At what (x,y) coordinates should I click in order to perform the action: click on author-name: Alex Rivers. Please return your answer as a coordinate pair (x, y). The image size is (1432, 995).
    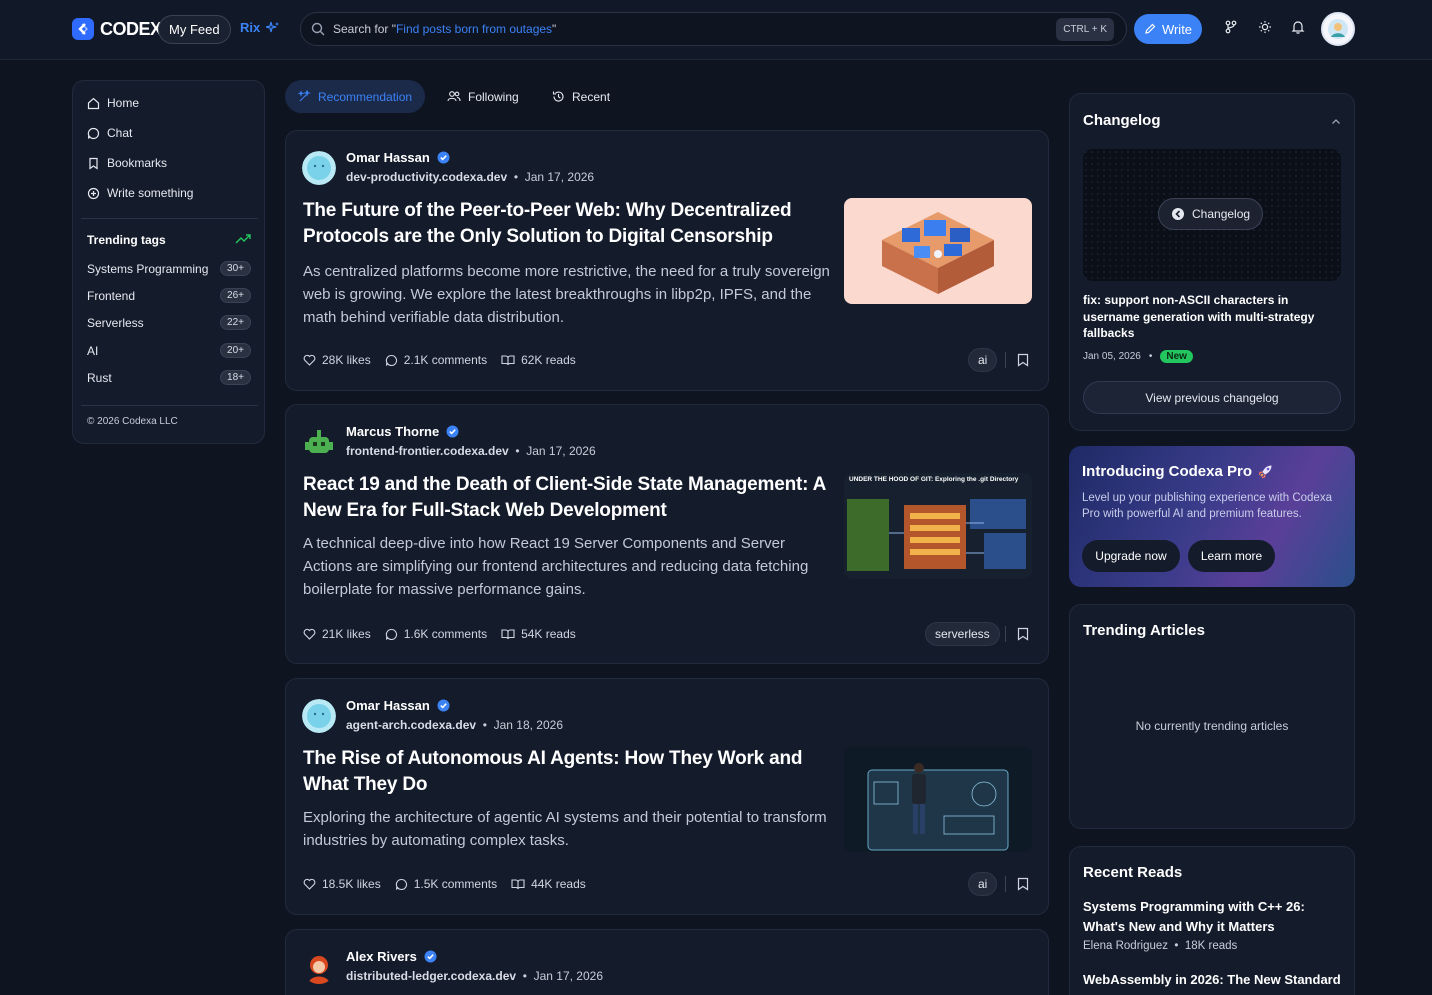
    Looking at the image, I should click on (391, 956).